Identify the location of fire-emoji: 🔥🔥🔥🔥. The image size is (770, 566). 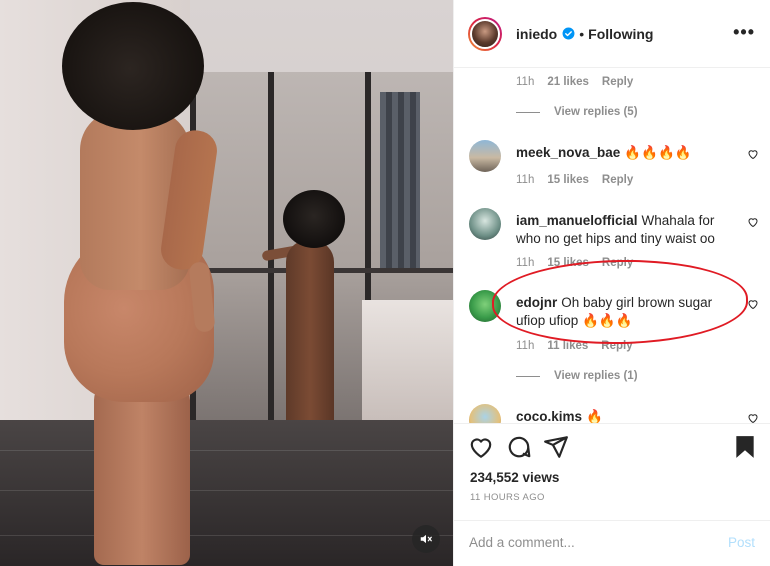
(658, 152).